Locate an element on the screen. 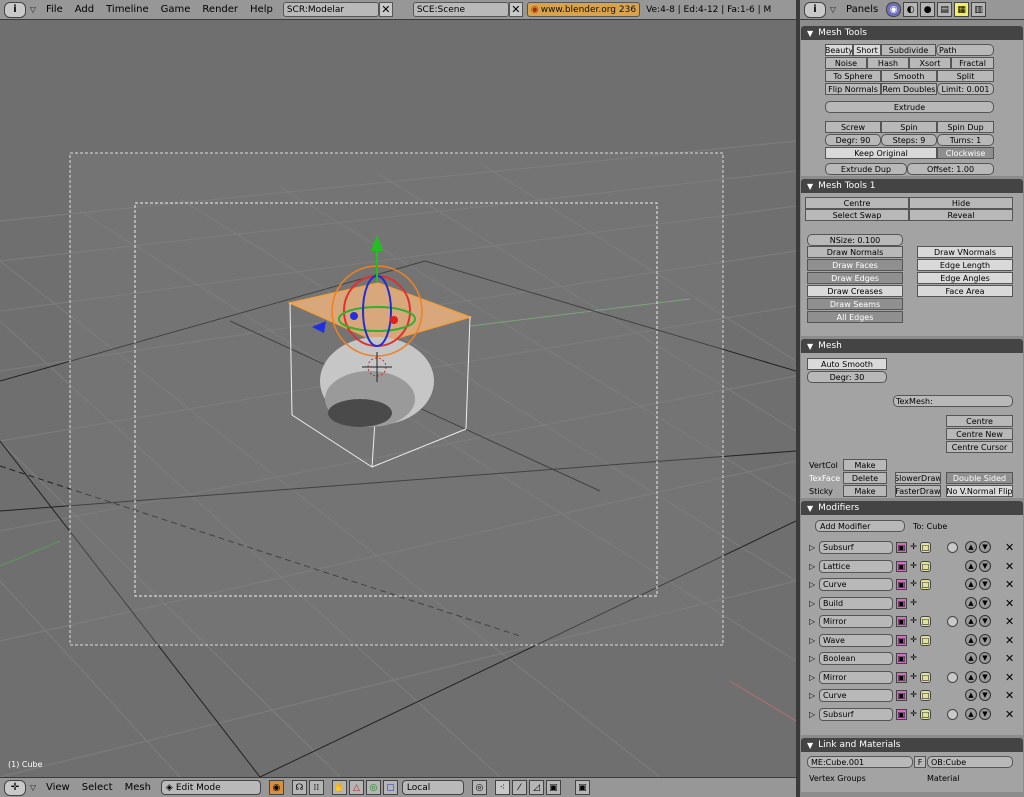 The image size is (1024, 797). extrude-button: Extrude is located at coordinates (909, 107).